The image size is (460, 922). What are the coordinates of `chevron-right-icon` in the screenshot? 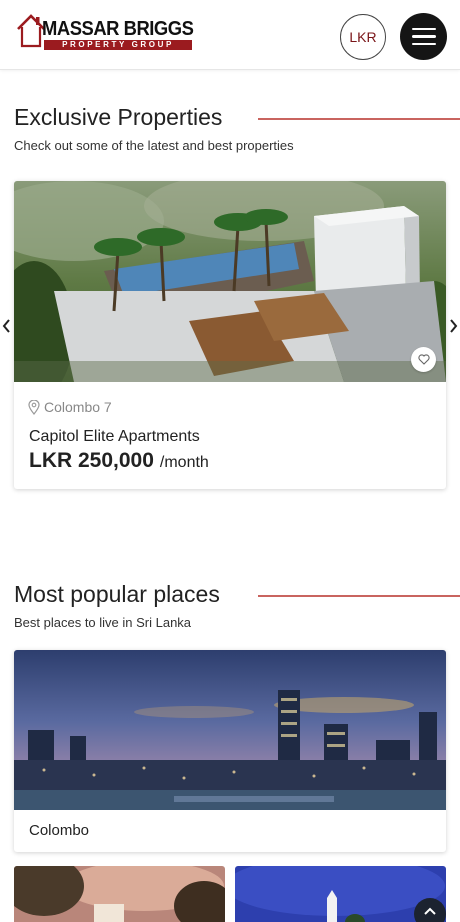 It's located at (454, 326).